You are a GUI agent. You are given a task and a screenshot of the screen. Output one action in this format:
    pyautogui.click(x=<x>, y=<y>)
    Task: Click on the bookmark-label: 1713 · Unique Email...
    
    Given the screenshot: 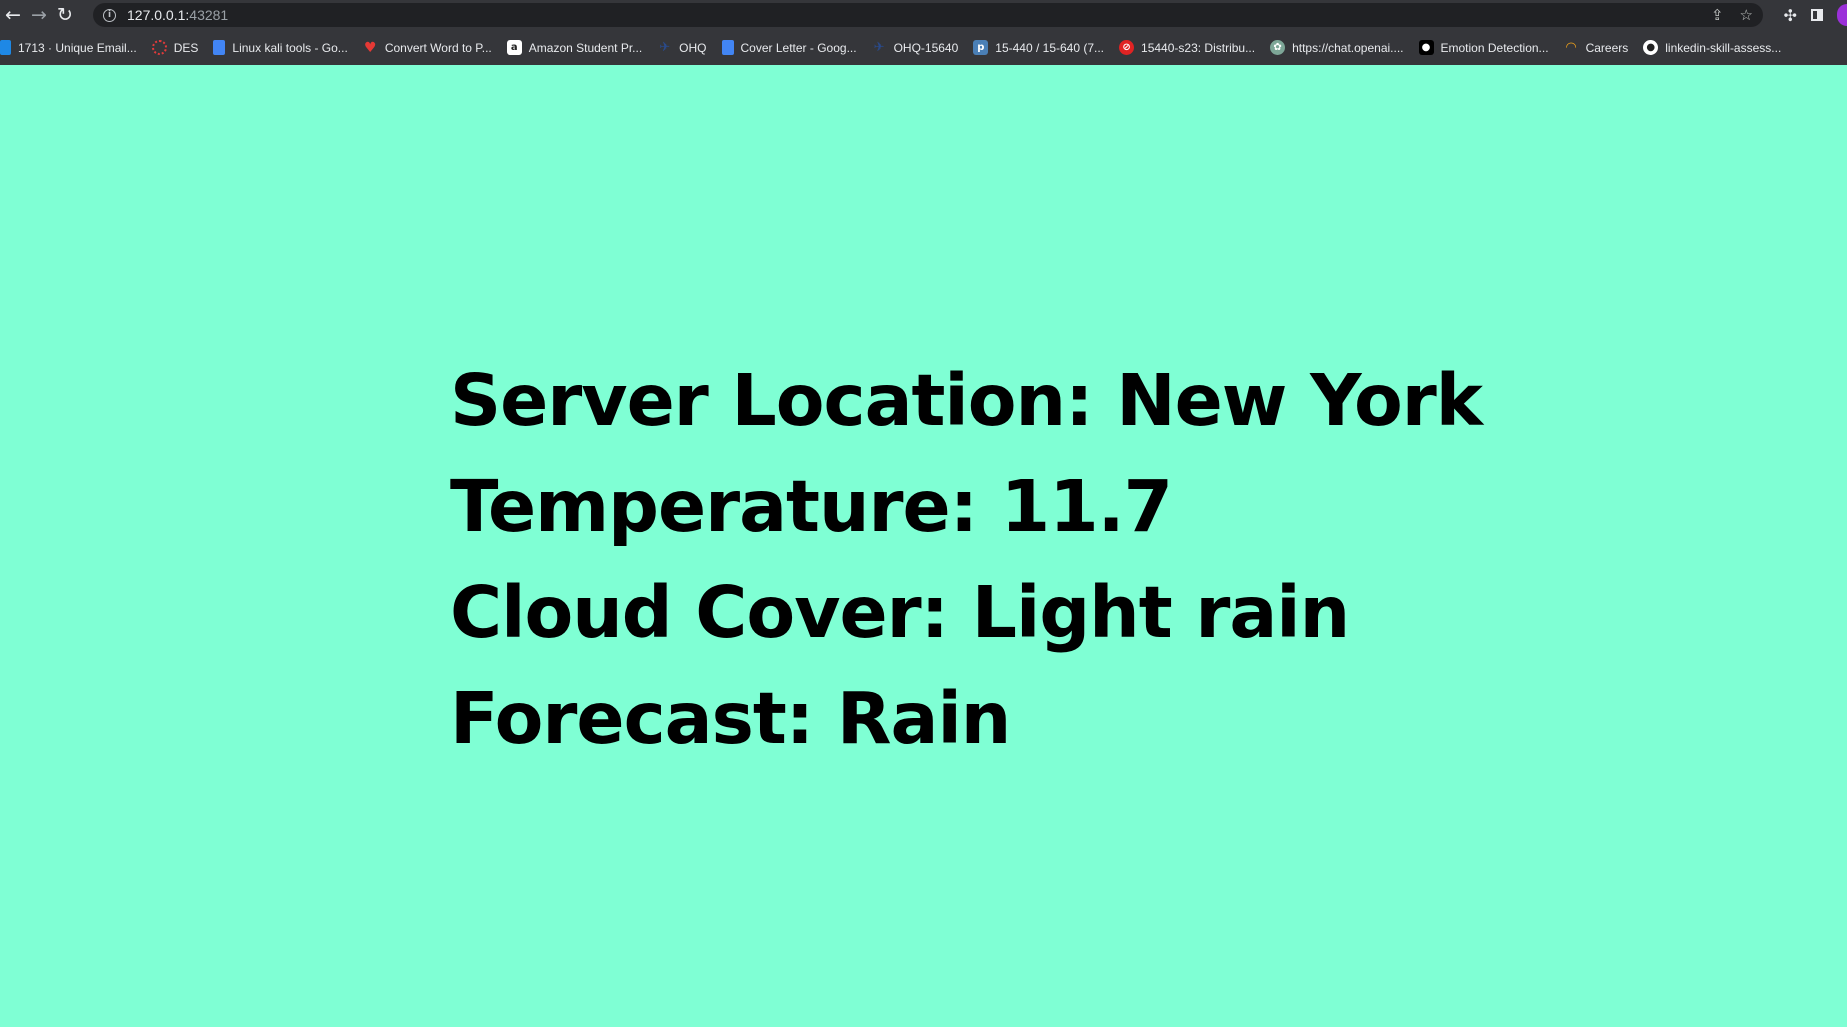 What is the action you would take?
    pyautogui.click(x=77, y=47)
    